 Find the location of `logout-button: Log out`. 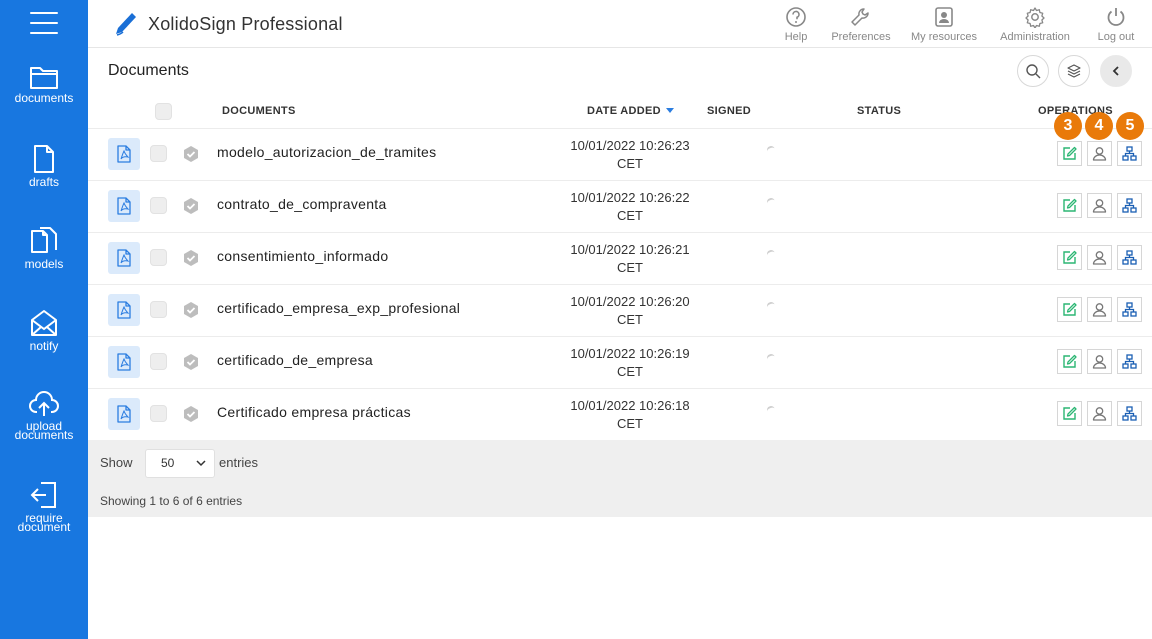

logout-button: Log out is located at coordinates (1116, 24).